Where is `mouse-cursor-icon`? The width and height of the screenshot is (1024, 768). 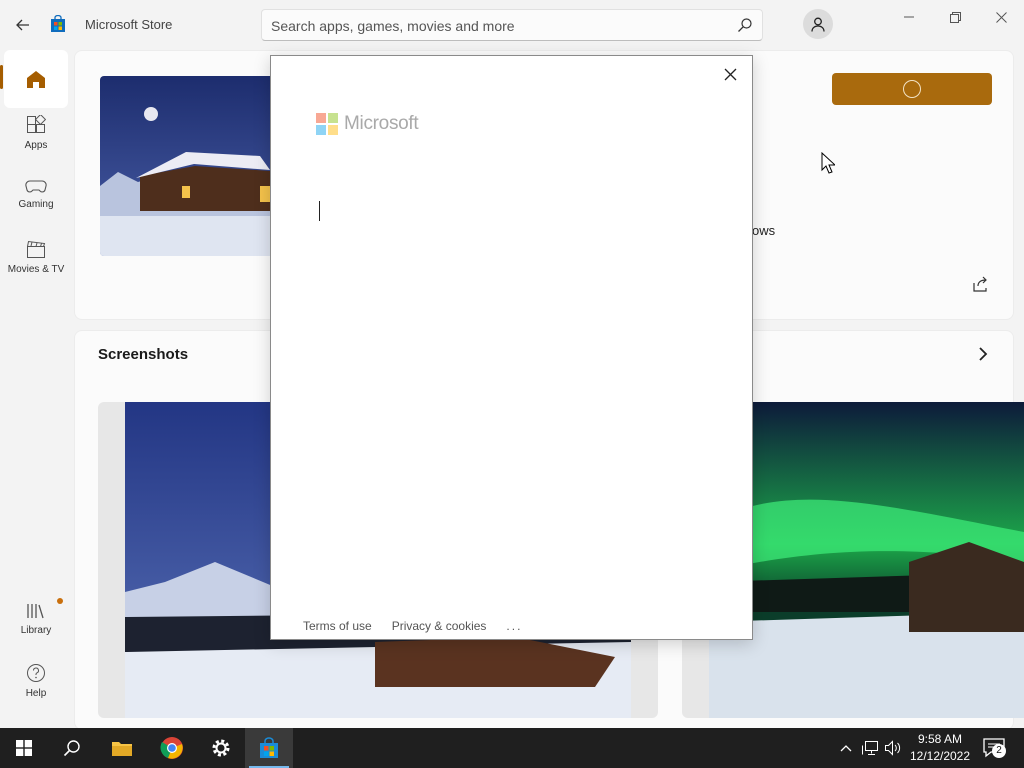 mouse-cursor-icon is located at coordinates (828, 163).